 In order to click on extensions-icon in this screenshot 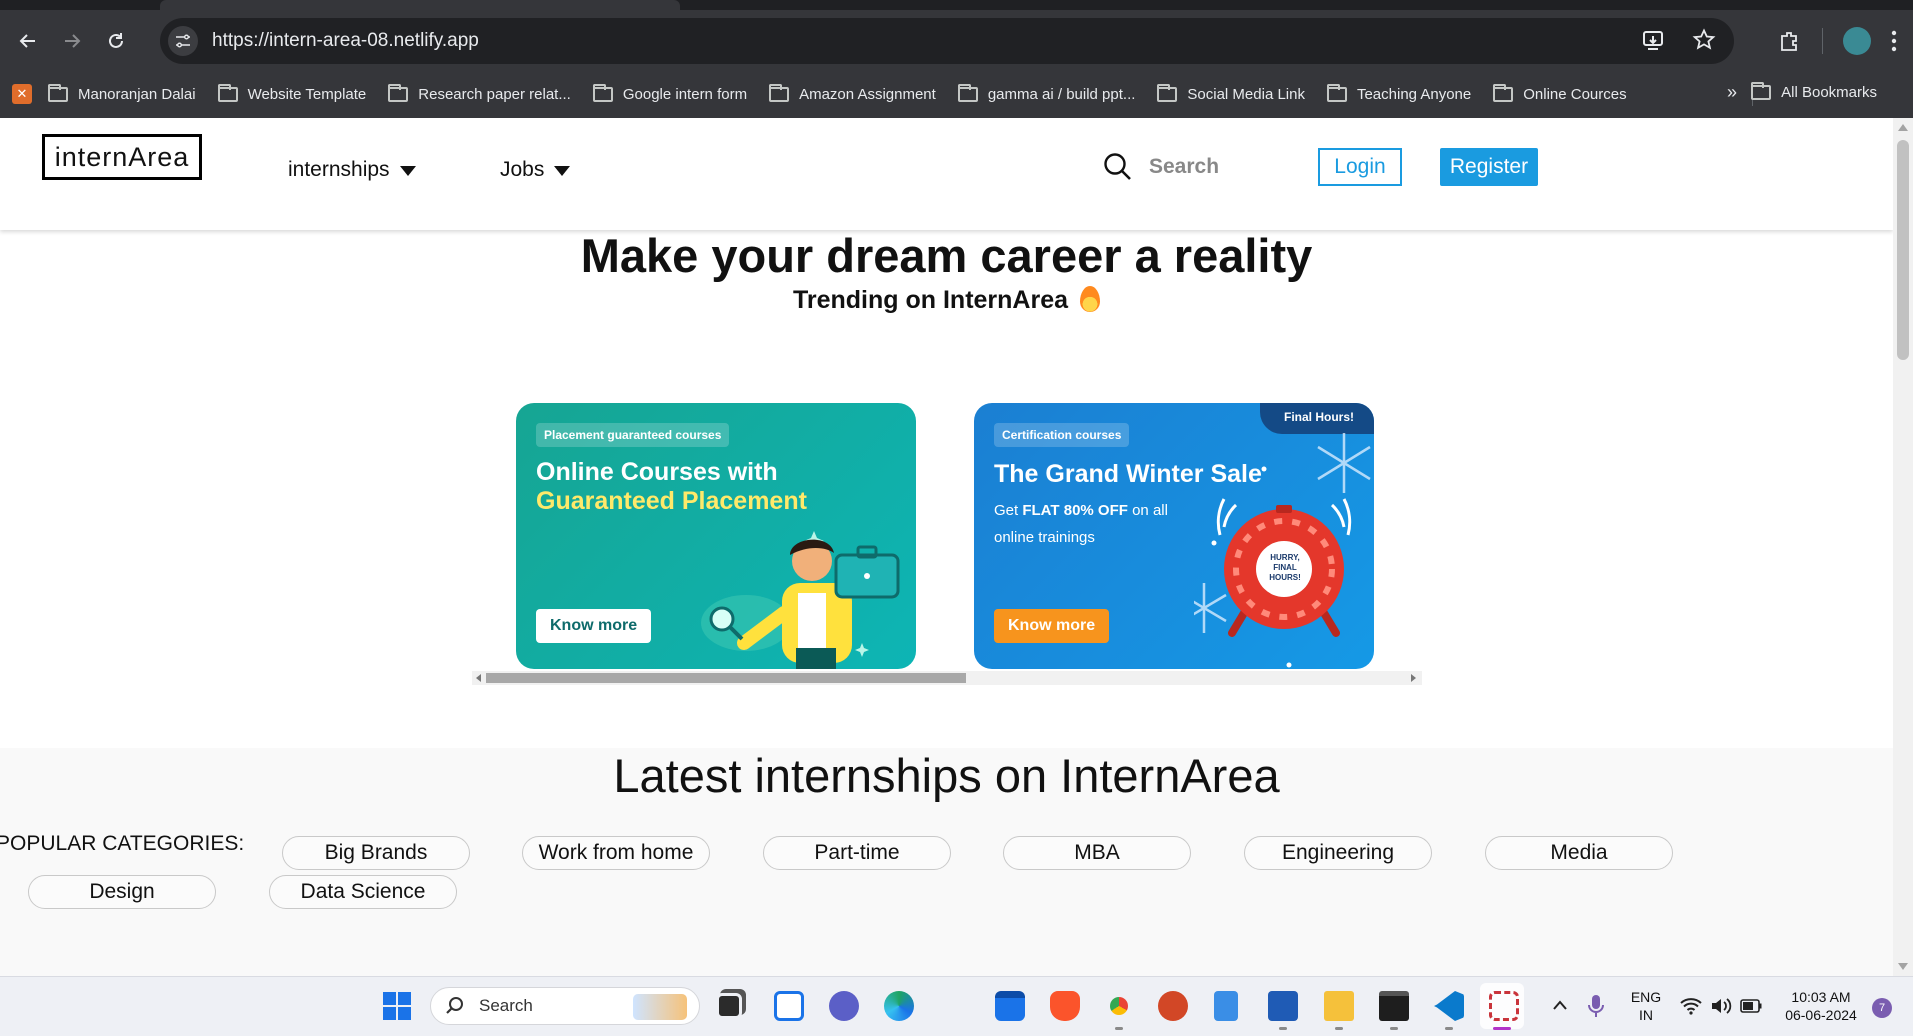, I will do `click(1790, 41)`.